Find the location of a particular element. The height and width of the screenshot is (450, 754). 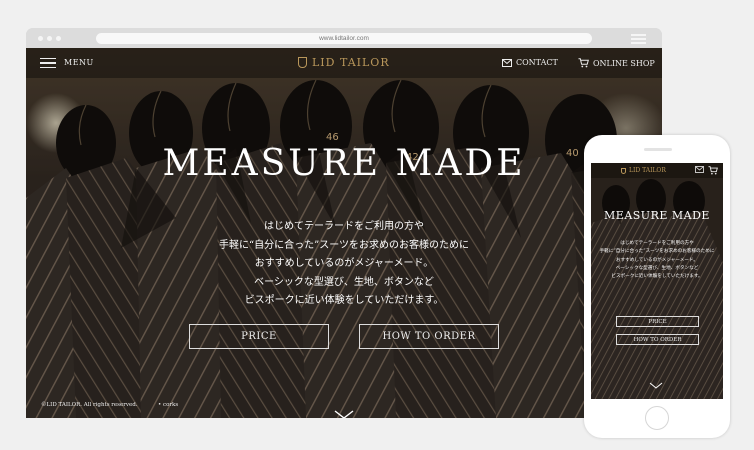

site-logo: LID TAILOR is located at coordinates (344, 62).